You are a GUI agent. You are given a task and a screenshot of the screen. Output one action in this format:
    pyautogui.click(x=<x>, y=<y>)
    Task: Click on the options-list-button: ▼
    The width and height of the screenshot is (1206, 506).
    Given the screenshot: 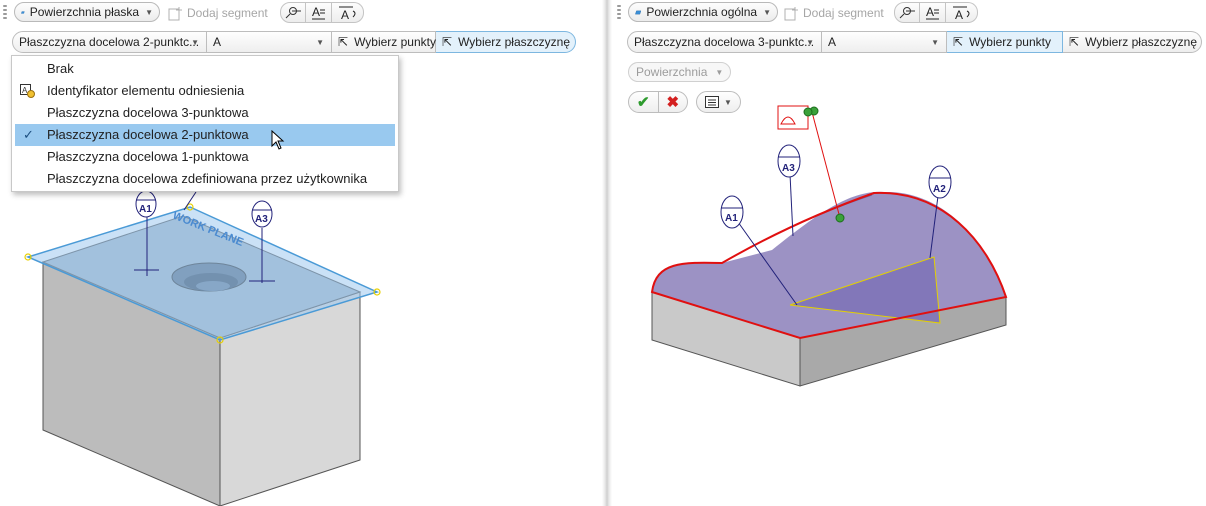 What is the action you would take?
    pyautogui.click(x=718, y=102)
    